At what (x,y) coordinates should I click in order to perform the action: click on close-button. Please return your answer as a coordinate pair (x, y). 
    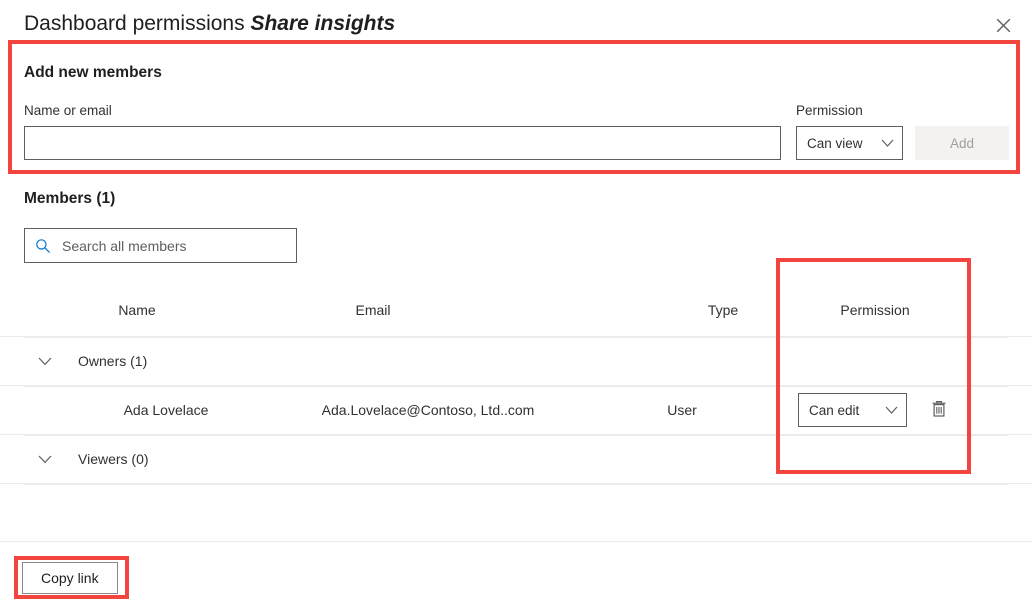
    Looking at the image, I should click on (1003, 25).